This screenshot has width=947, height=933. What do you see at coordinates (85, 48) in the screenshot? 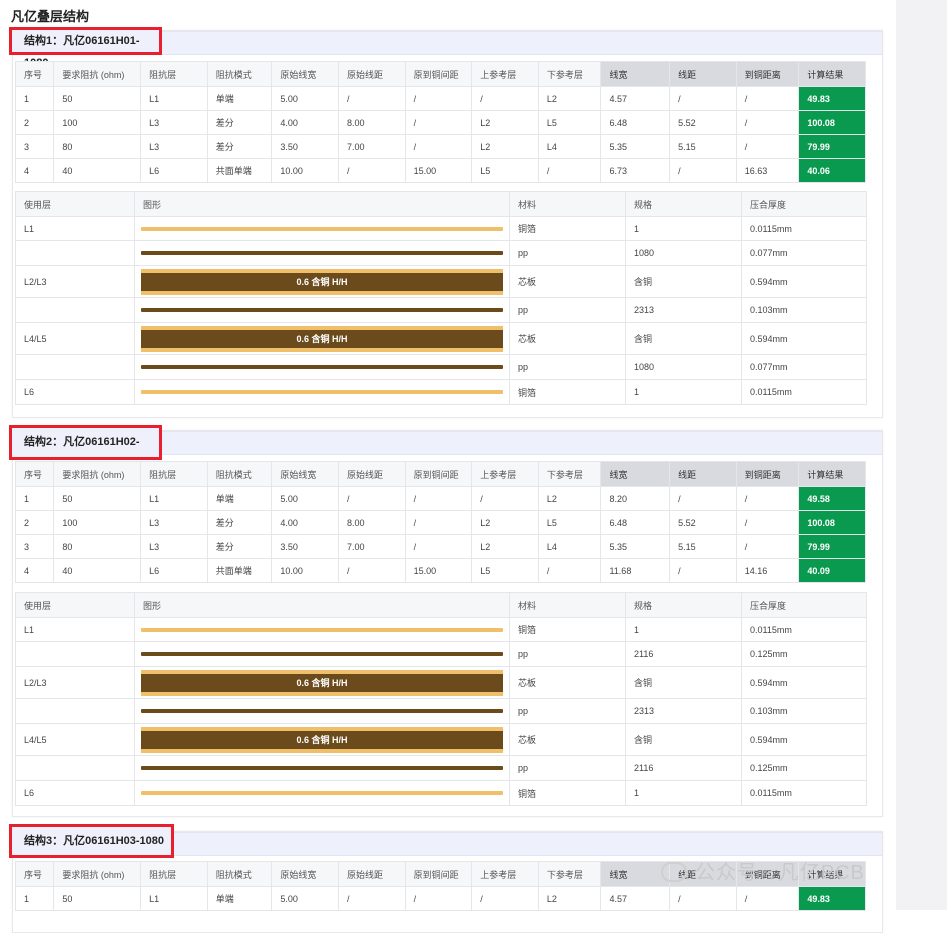
I see `structure-1-title: 结构1：凡亿06161H01-1080` at bounding box center [85, 48].